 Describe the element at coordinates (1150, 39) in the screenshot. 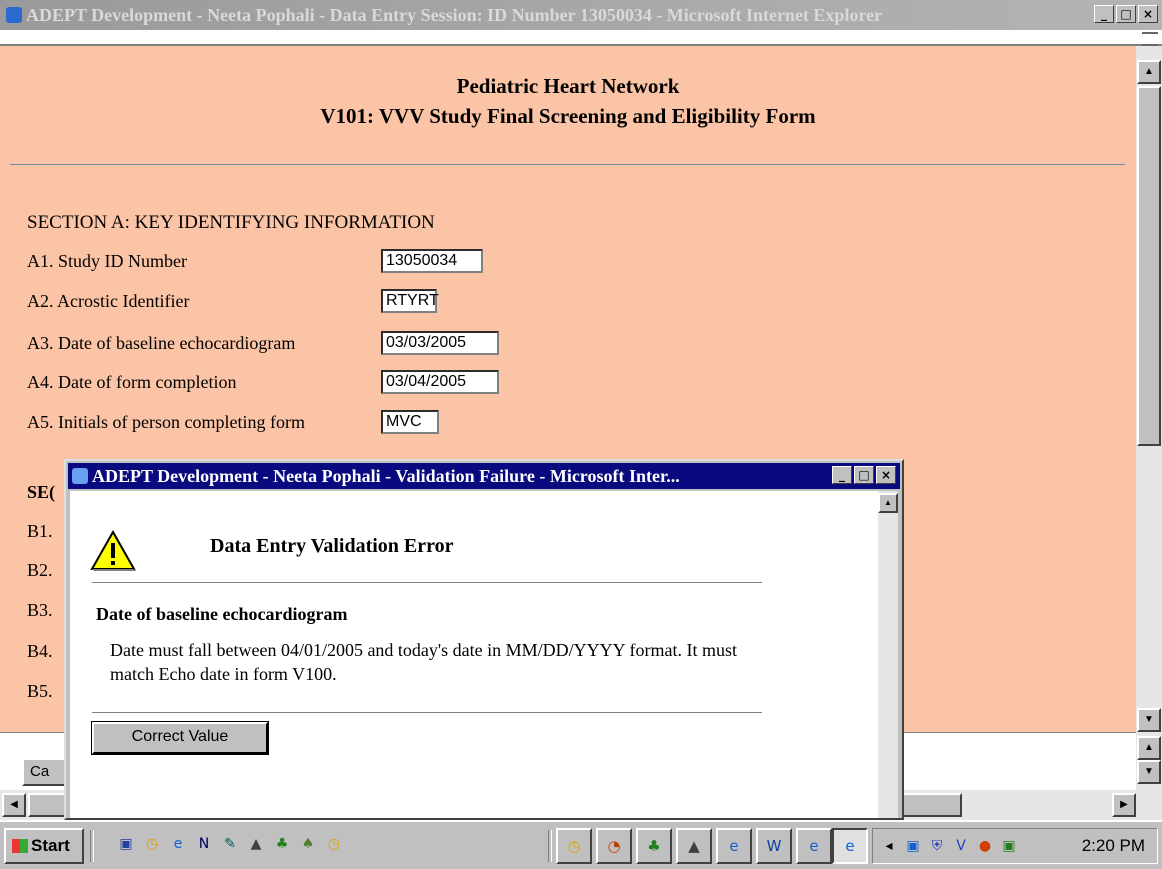

I see `toolbar-grip` at that location.